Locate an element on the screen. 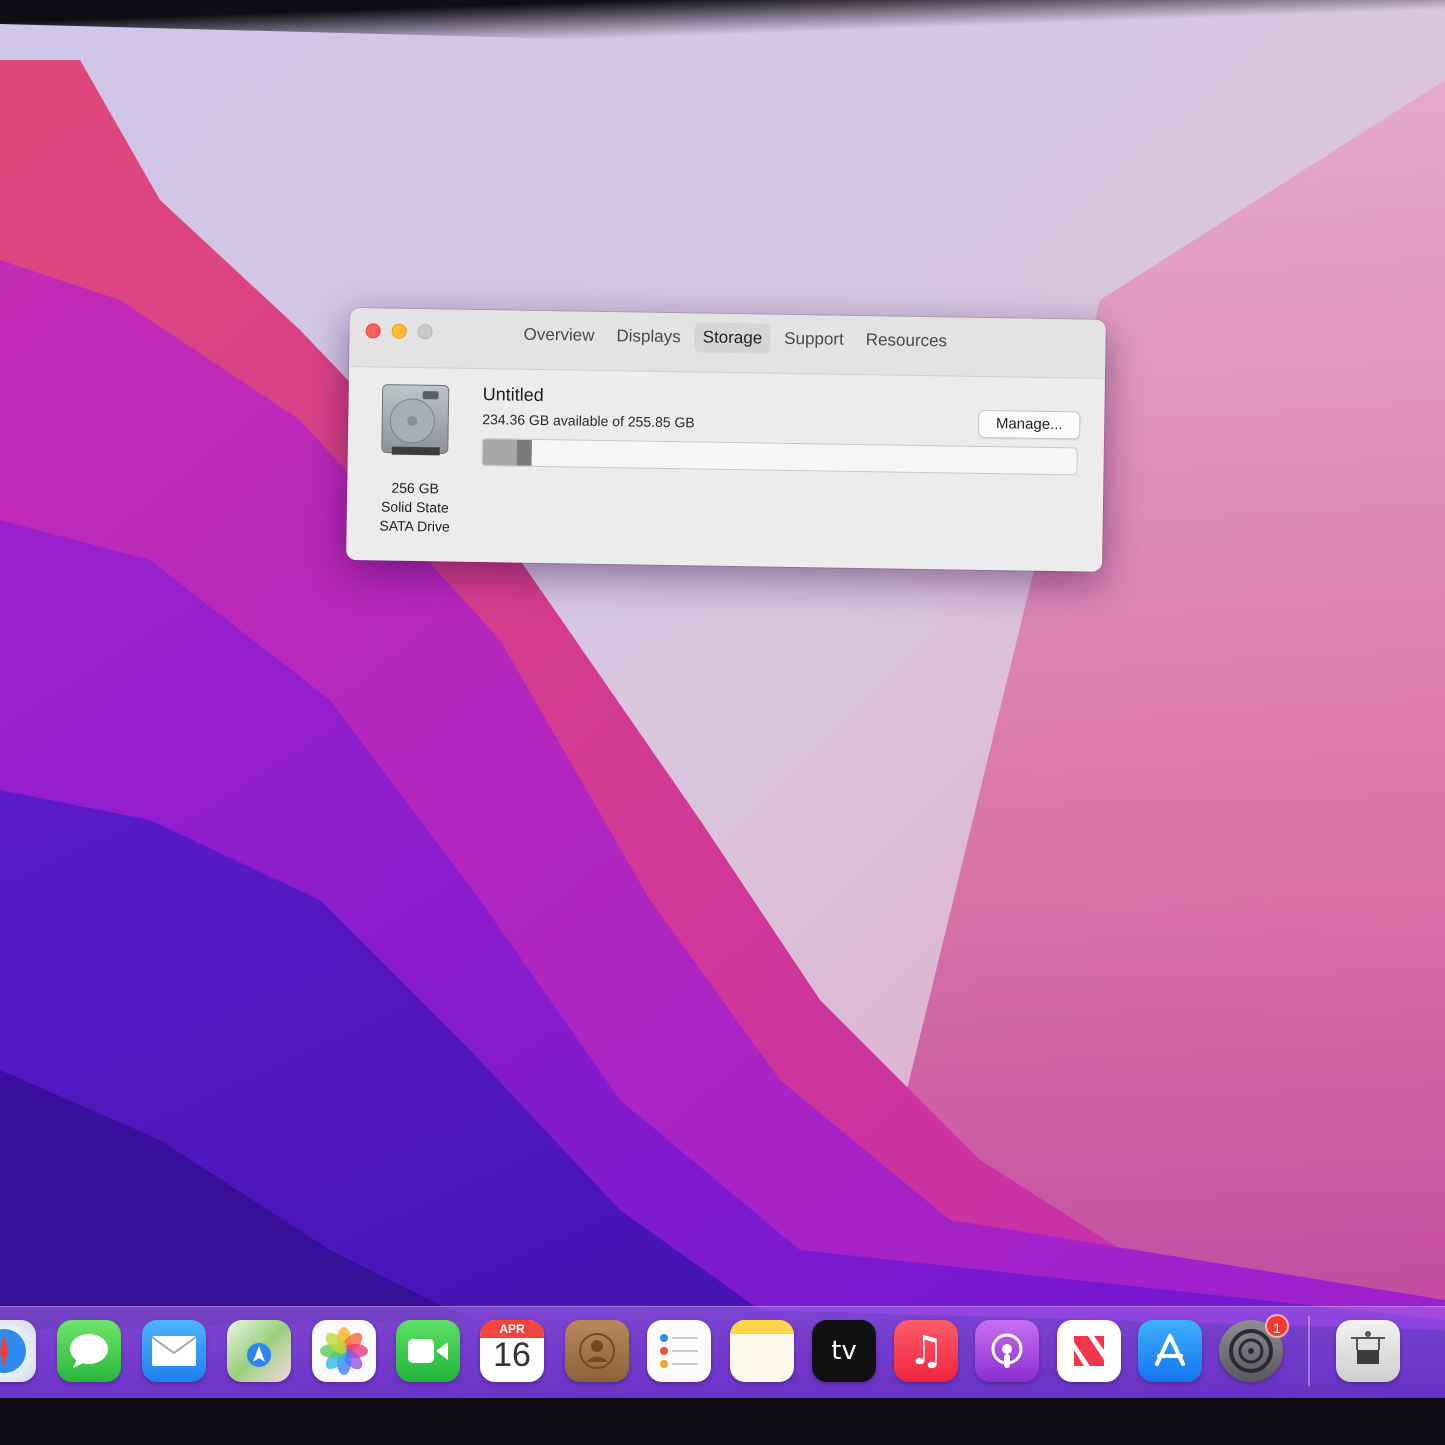  volume-availability: 234.36 GB available of 255.85 GB is located at coordinates (588, 421).